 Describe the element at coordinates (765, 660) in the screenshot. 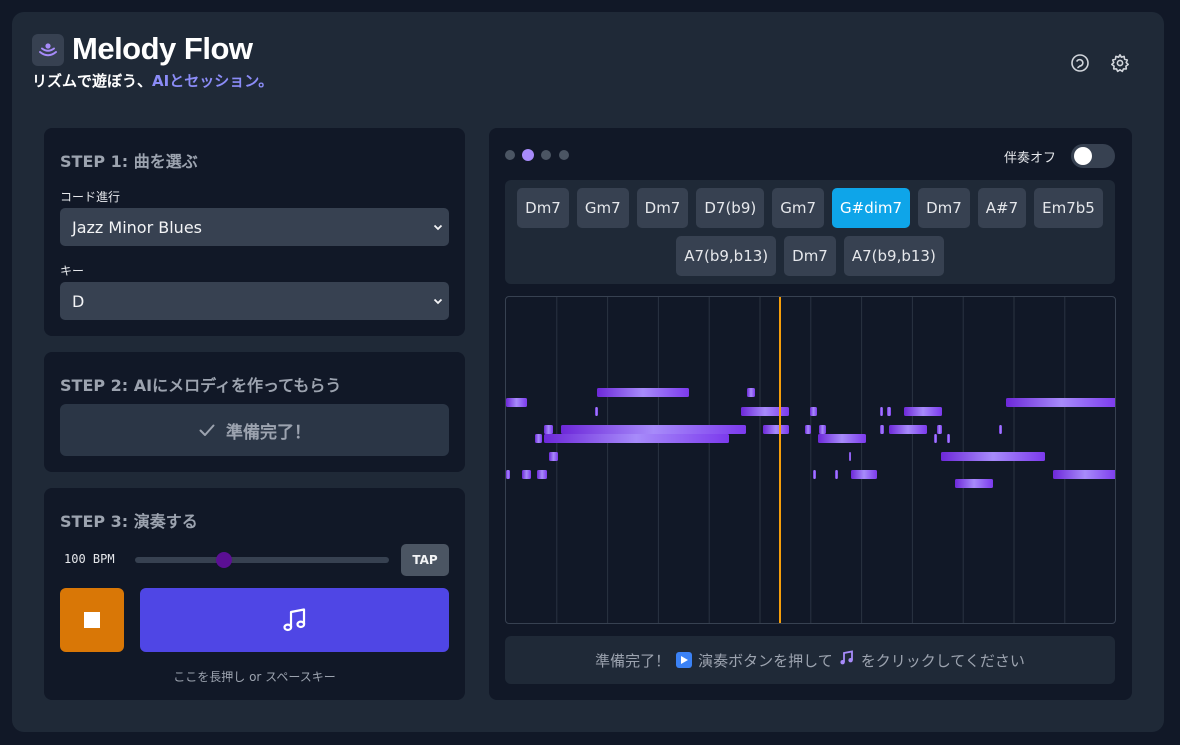

I see `status-middle: 演奏ボタンを押して` at that location.